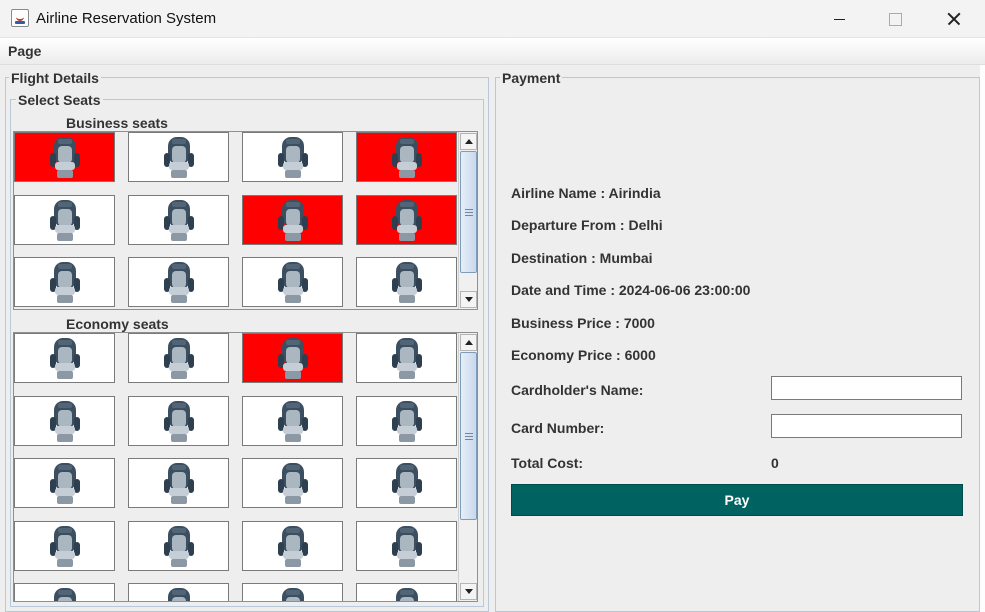 The height and width of the screenshot is (612, 985). I want to click on card-number-label: Card Number:, so click(558, 428).